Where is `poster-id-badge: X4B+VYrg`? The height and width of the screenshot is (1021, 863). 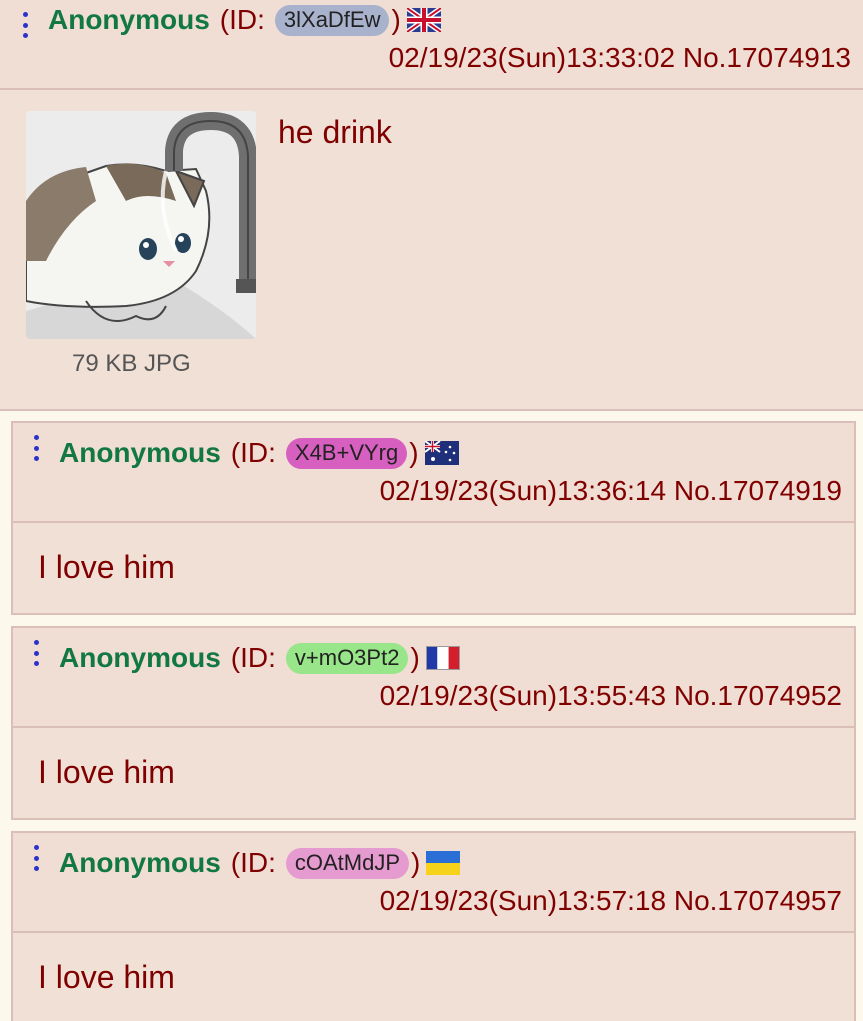
poster-id-badge: X4B+VYrg is located at coordinates (346, 453).